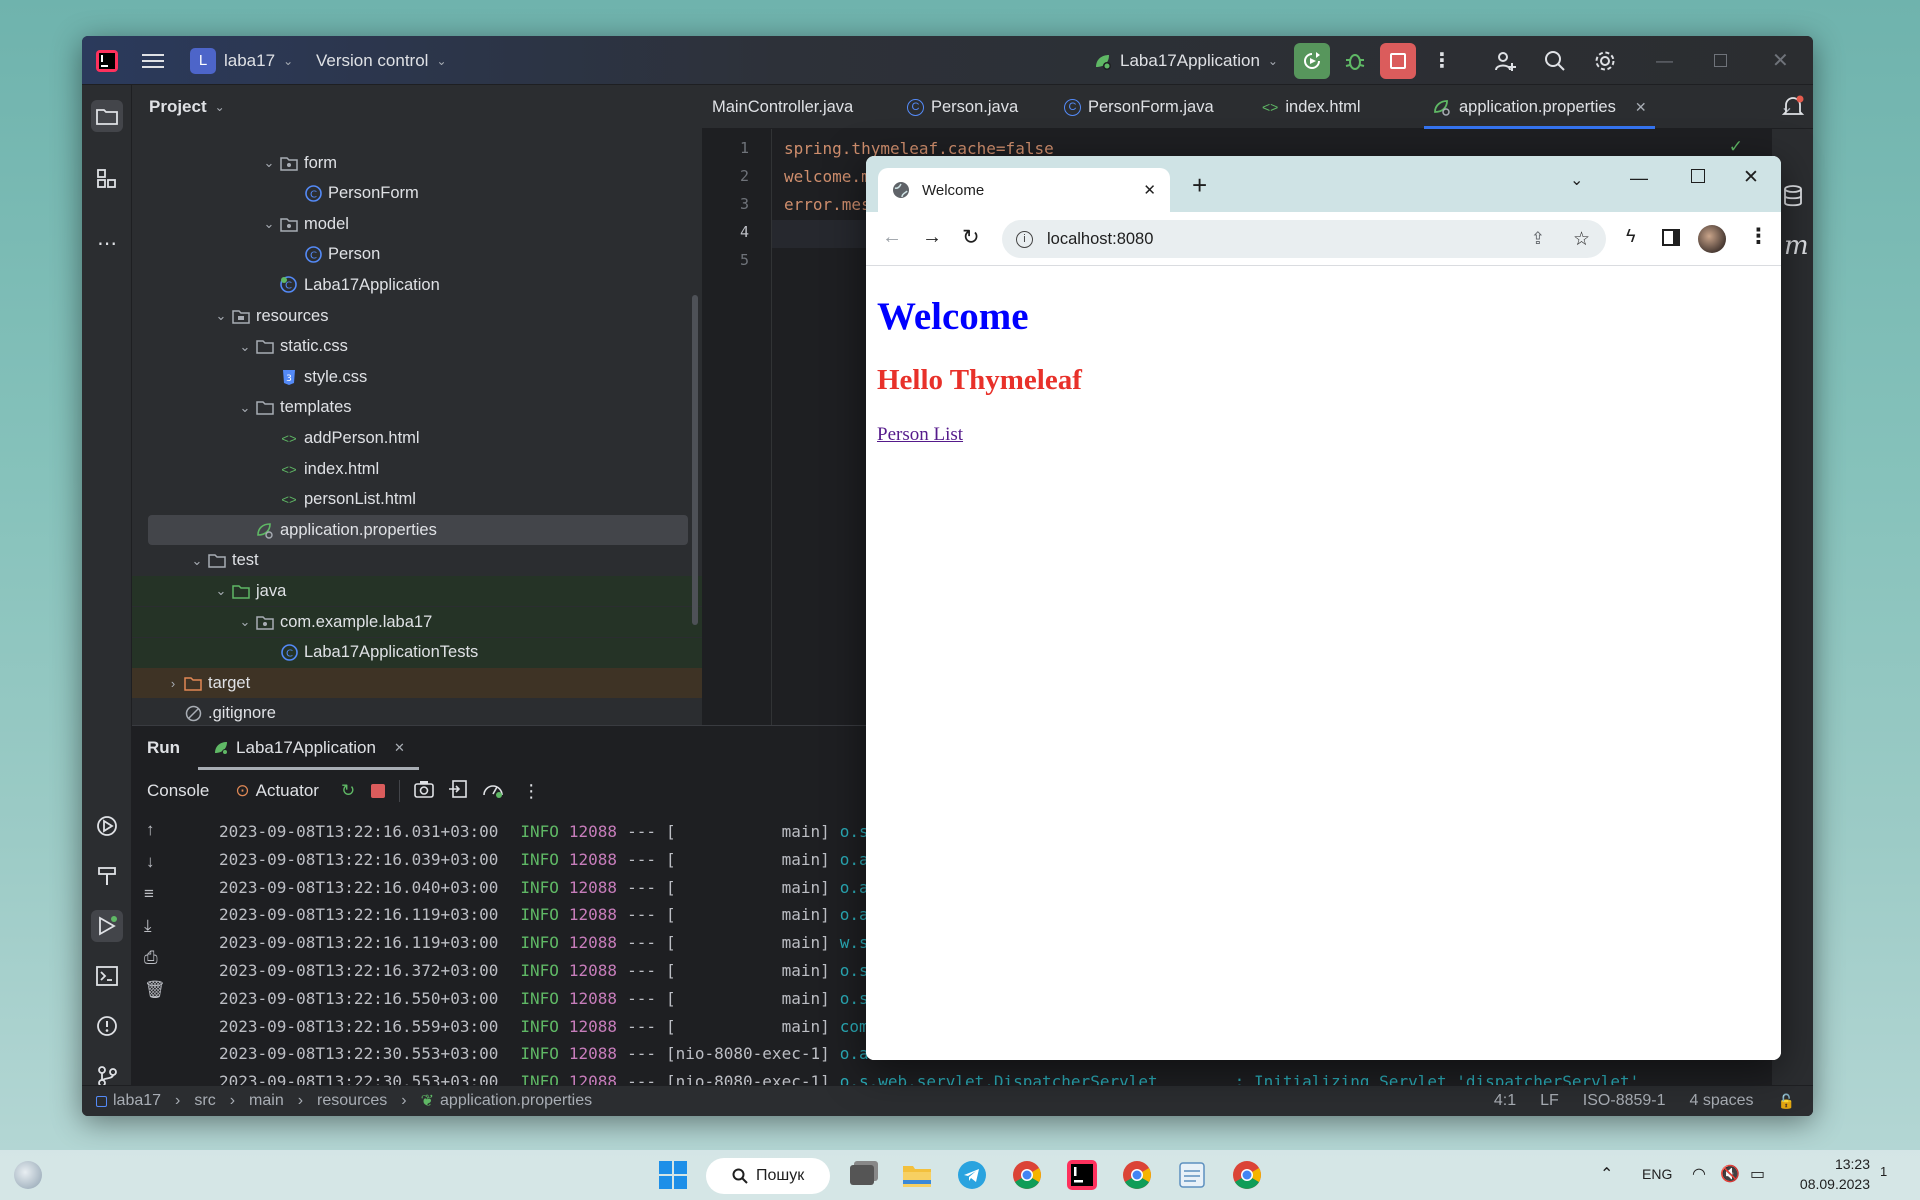 The image size is (1920, 1200). Describe the element at coordinates (417, 194) in the screenshot. I see `tree-item: C PersonForm` at that location.